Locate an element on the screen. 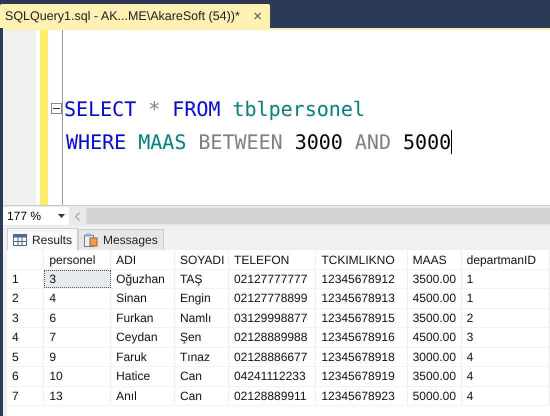 This screenshot has height=416, width=550. table-cell: 02127778899 is located at coordinates (272, 298).